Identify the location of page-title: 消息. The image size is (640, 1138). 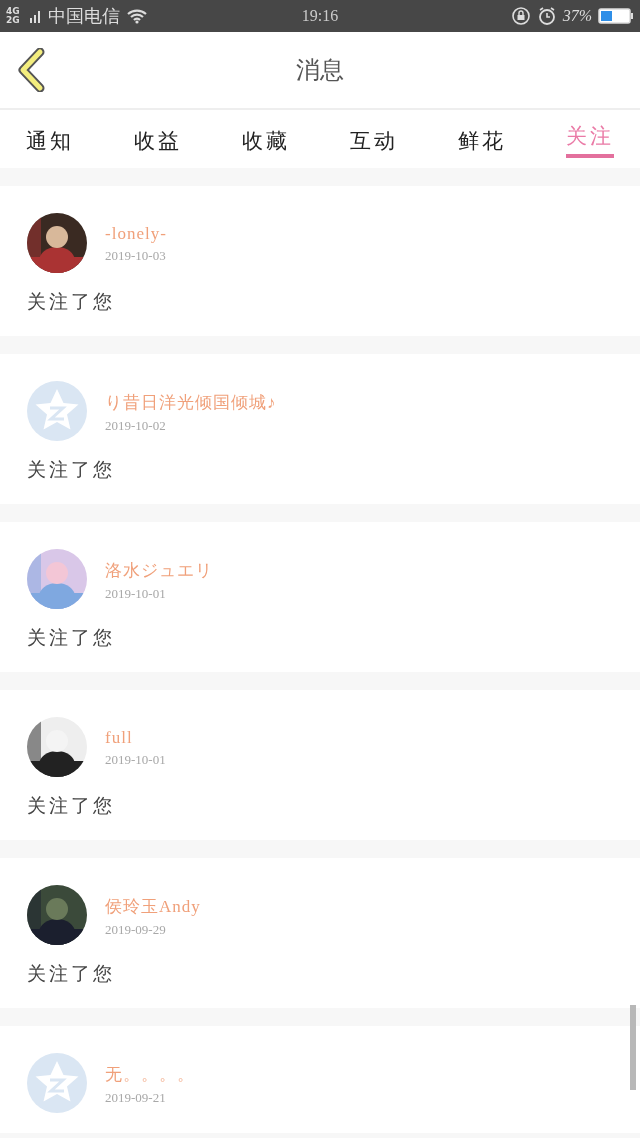
(320, 70).